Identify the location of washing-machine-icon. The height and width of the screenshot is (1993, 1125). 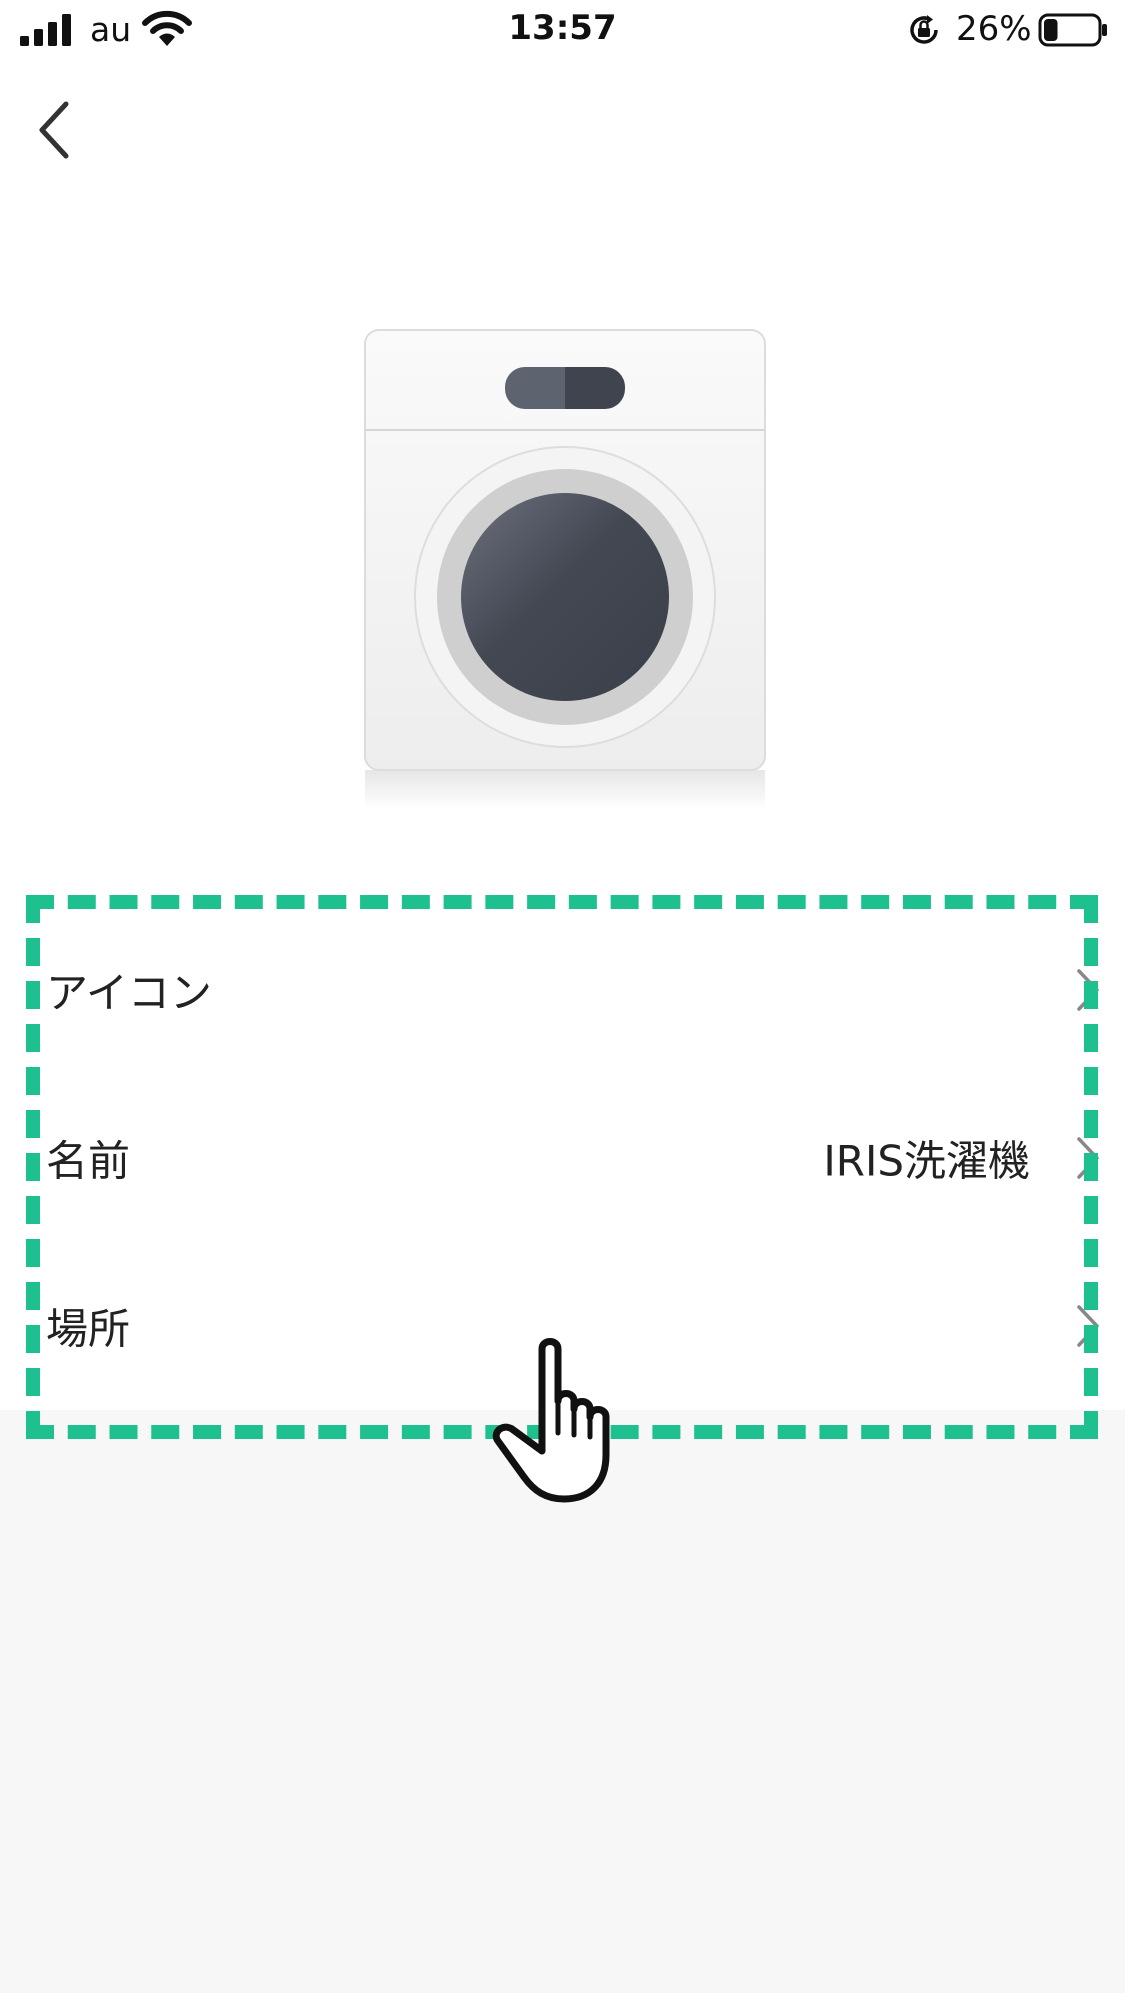
(565, 569).